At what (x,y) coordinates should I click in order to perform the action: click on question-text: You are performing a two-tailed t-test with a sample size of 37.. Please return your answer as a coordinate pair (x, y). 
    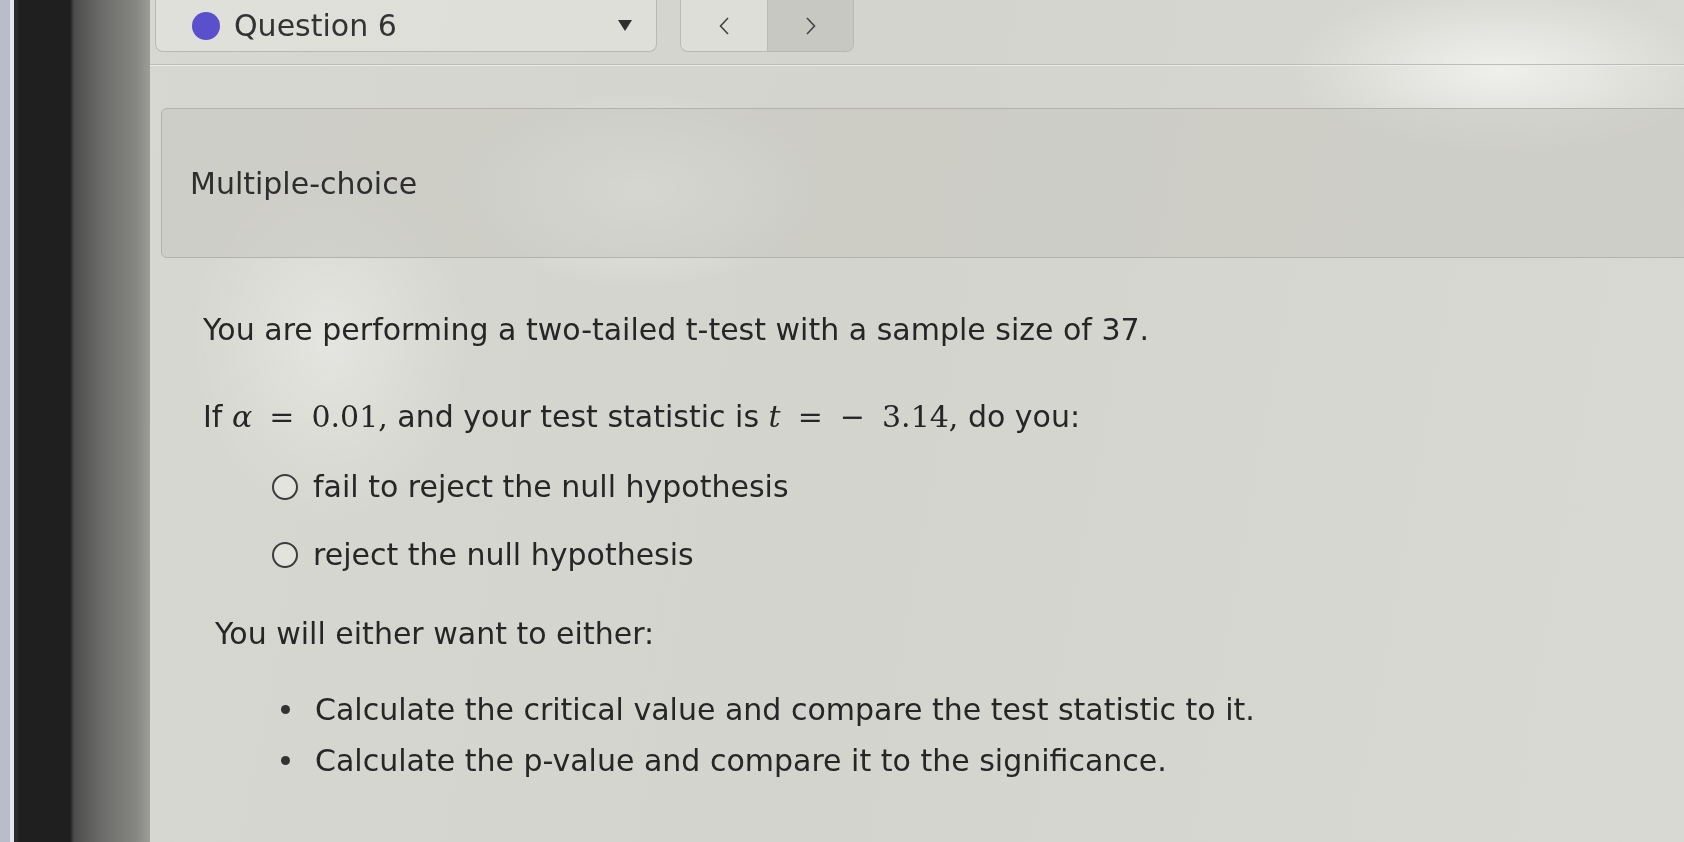
    Looking at the image, I should click on (677, 329).